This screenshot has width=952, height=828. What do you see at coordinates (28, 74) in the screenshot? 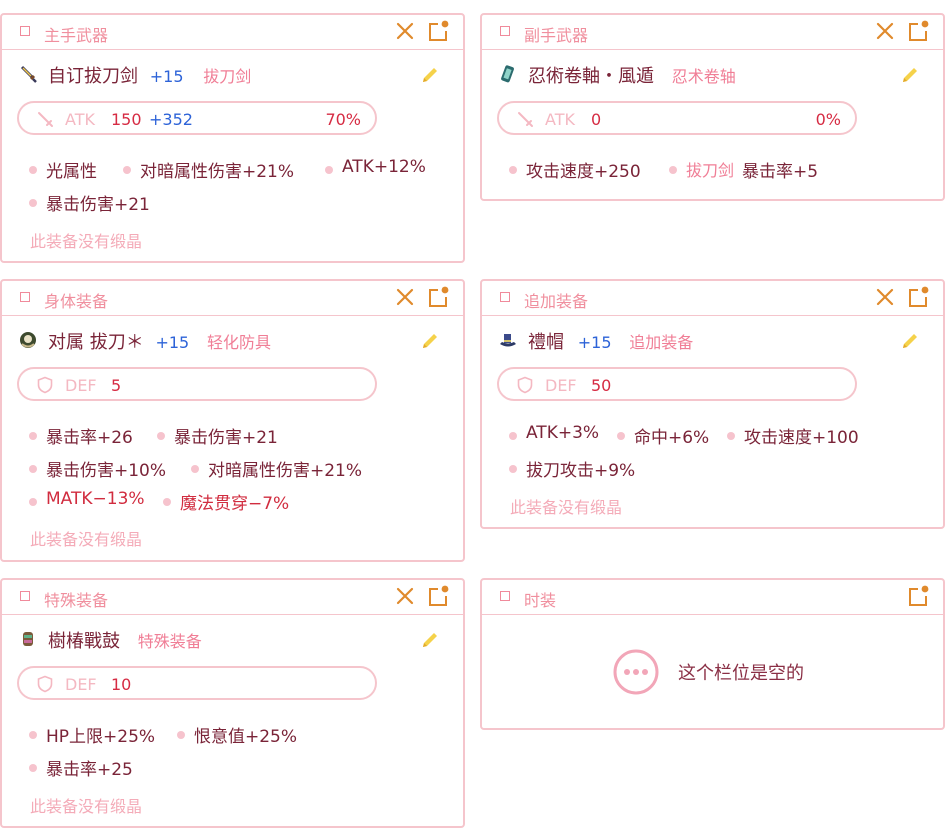
I see `sword-icon` at bounding box center [28, 74].